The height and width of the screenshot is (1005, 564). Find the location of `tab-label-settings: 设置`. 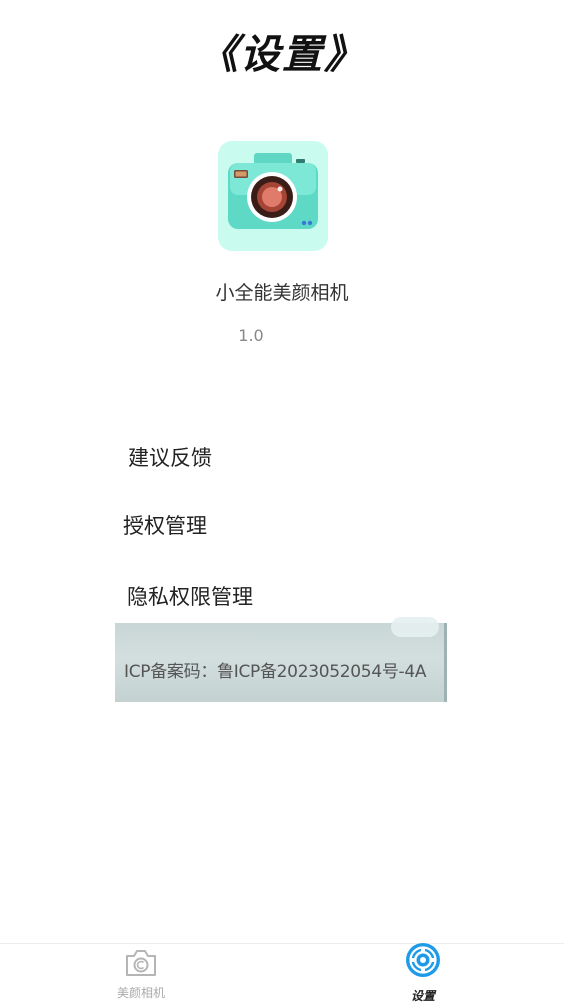

tab-label-settings: 设置 is located at coordinates (422, 996).